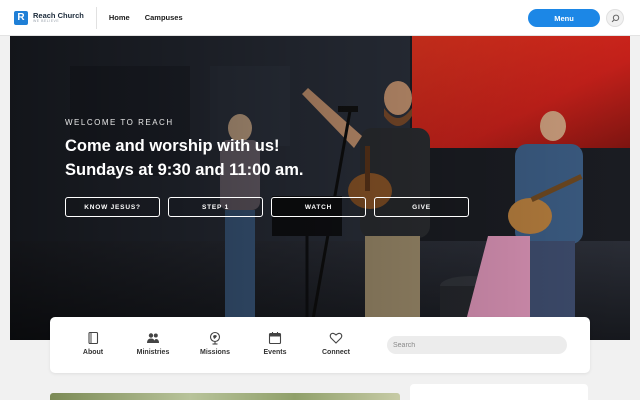 The image size is (640, 400). What do you see at coordinates (21, 17) in the screenshot?
I see `logo-mark-icon: R` at bounding box center [21, 17].